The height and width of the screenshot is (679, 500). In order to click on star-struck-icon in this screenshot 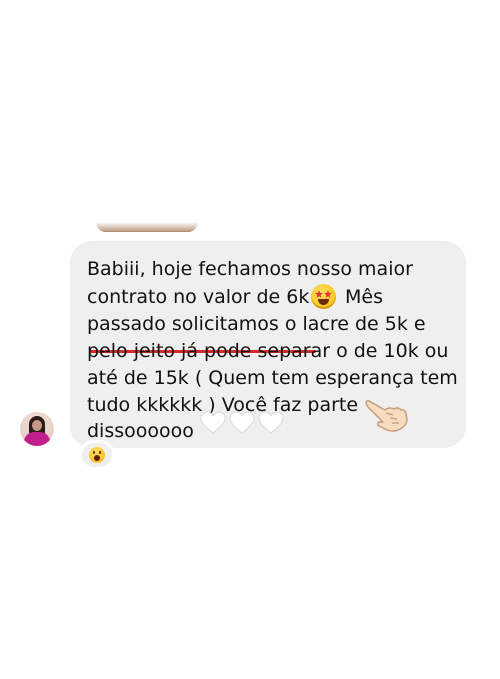, I will do `click(323, 296)`.